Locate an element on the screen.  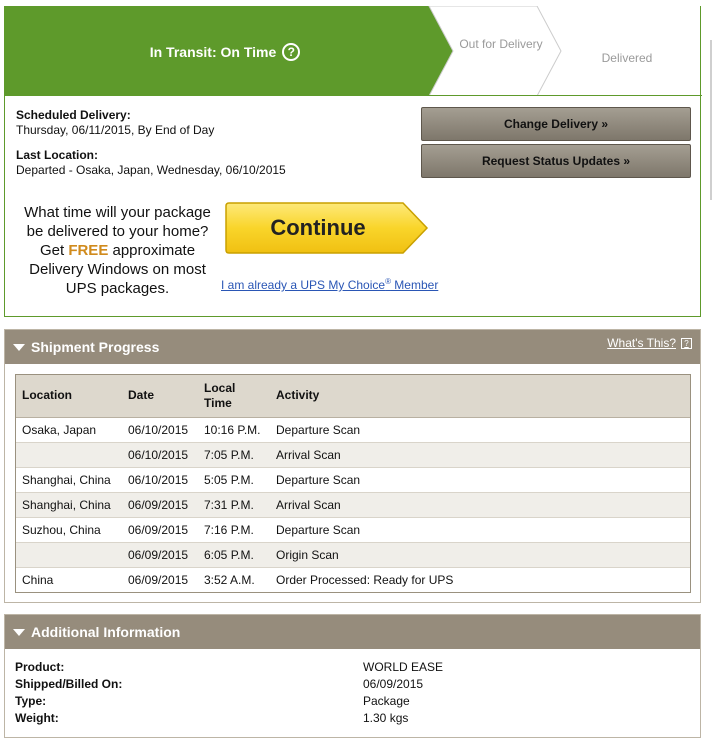
request-status-updates-button: Request Status Updates » is located at coordinates (556, 161).